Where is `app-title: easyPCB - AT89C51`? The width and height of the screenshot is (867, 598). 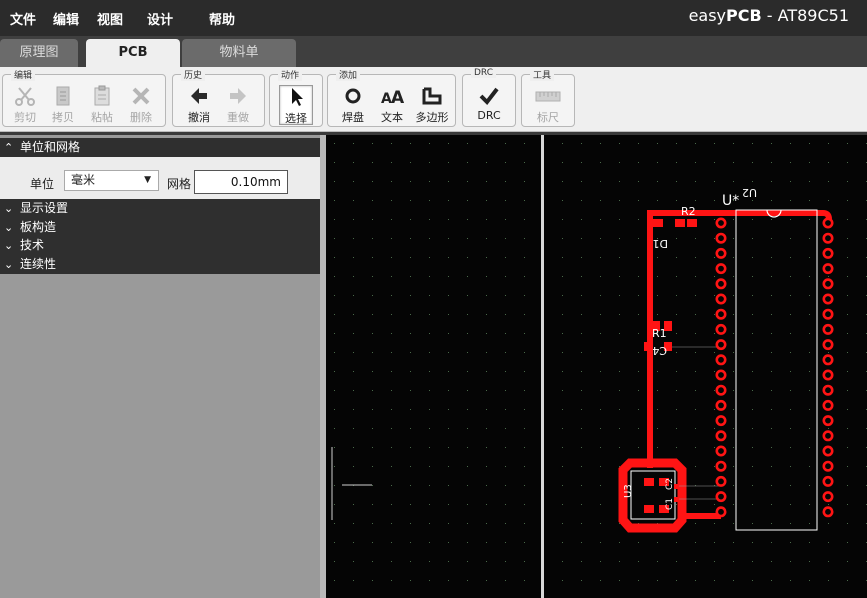
app-title: easyPCB - AT89C51 is located at coordinates (769, 15).